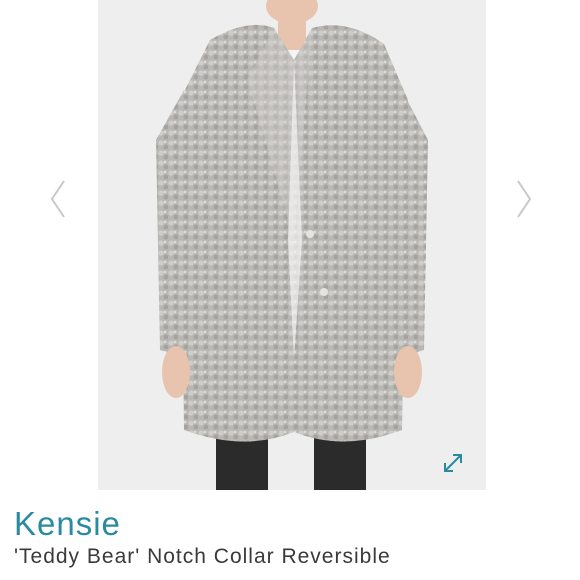 This screenshot has width=580, height=580. I want to click on chevron-left-icon, so click(57, 199).